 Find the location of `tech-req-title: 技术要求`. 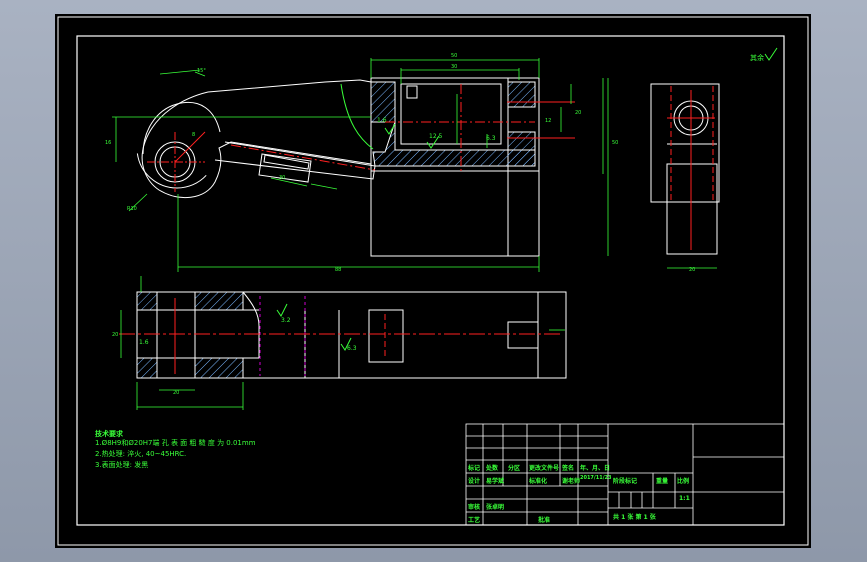

tech-req-title: 技术要求 is located at coordinates (109, 434).